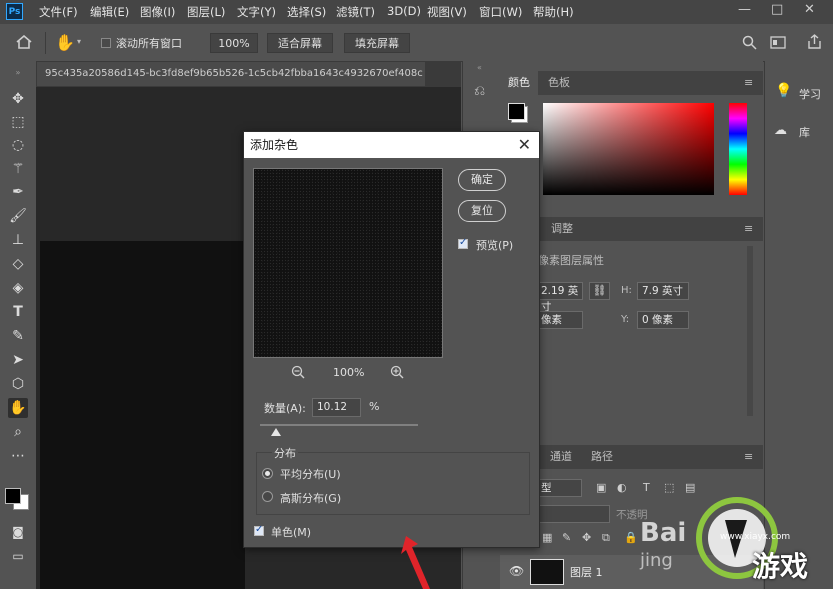 This screenshot has width=833, height=589. Describe the element at coordinates (606, 538) in the screenshot. I see `lock-artboard-icon: ⧉` at that location.